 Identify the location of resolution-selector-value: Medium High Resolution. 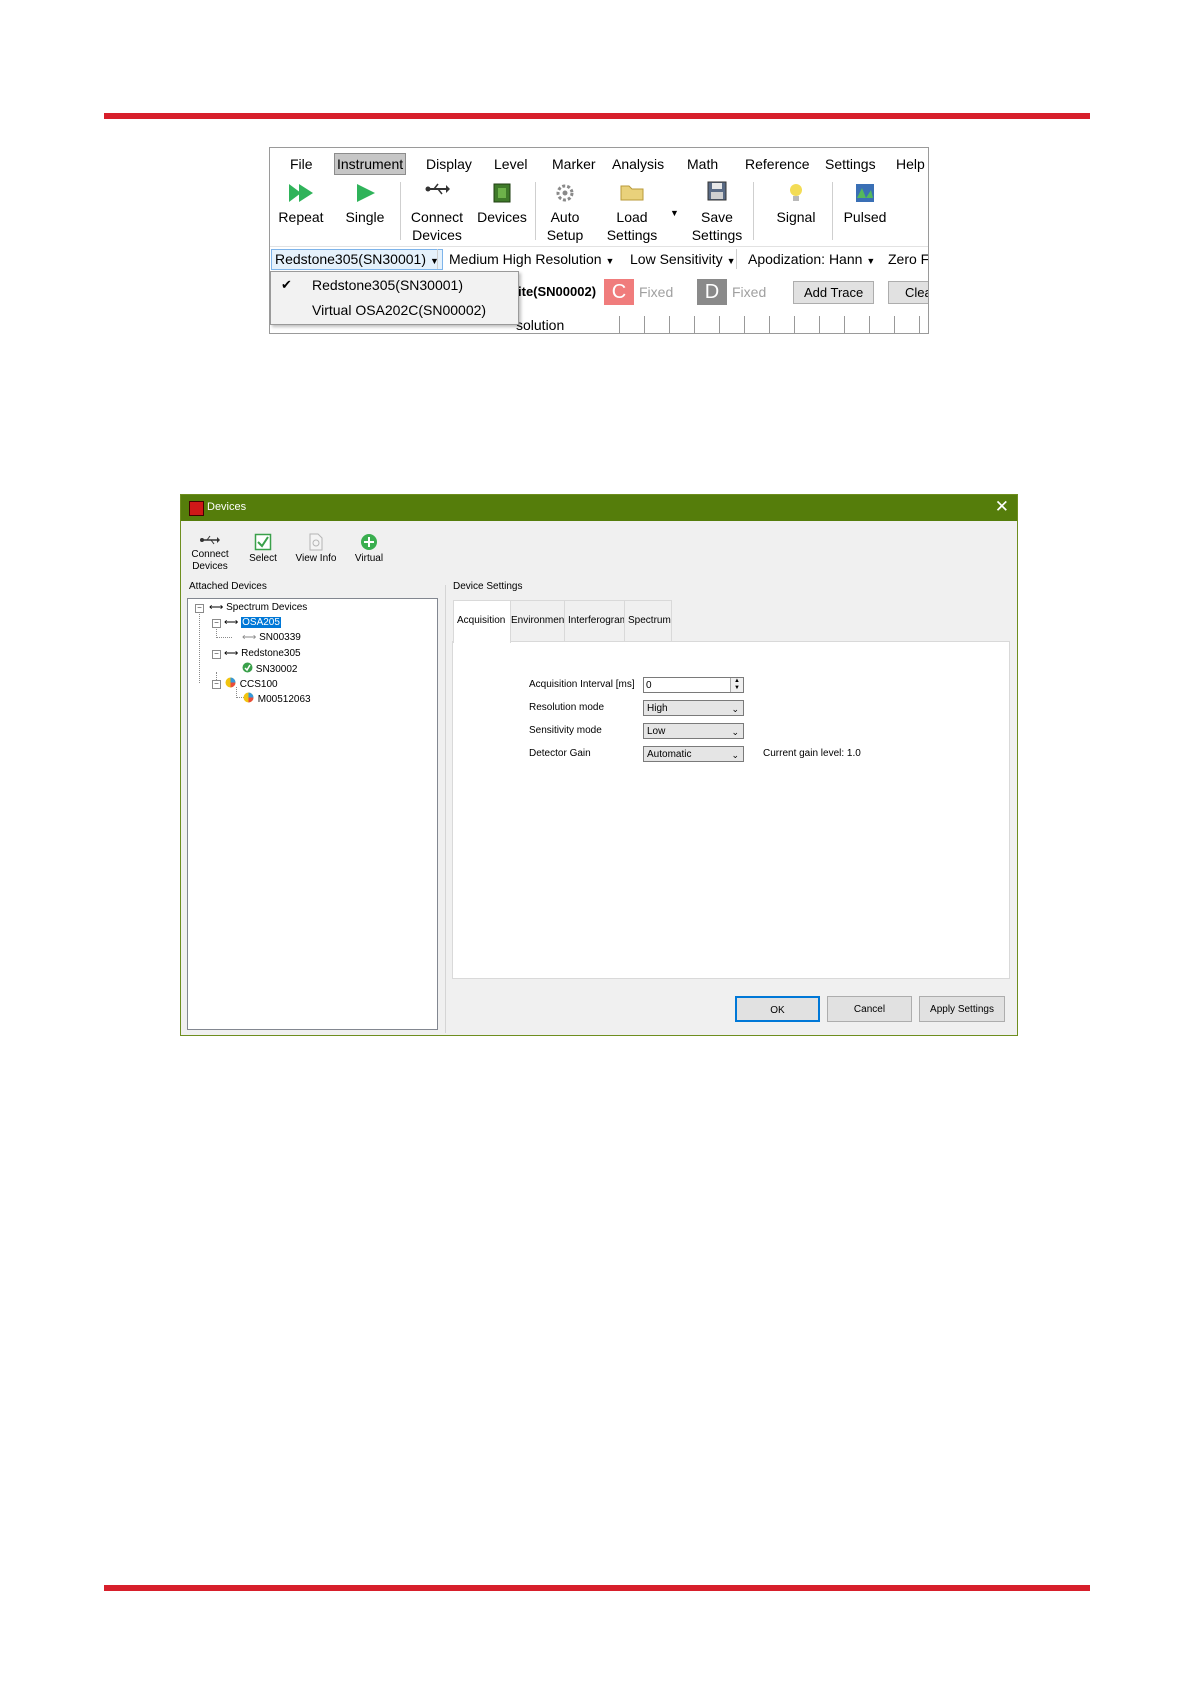
(525, 259).